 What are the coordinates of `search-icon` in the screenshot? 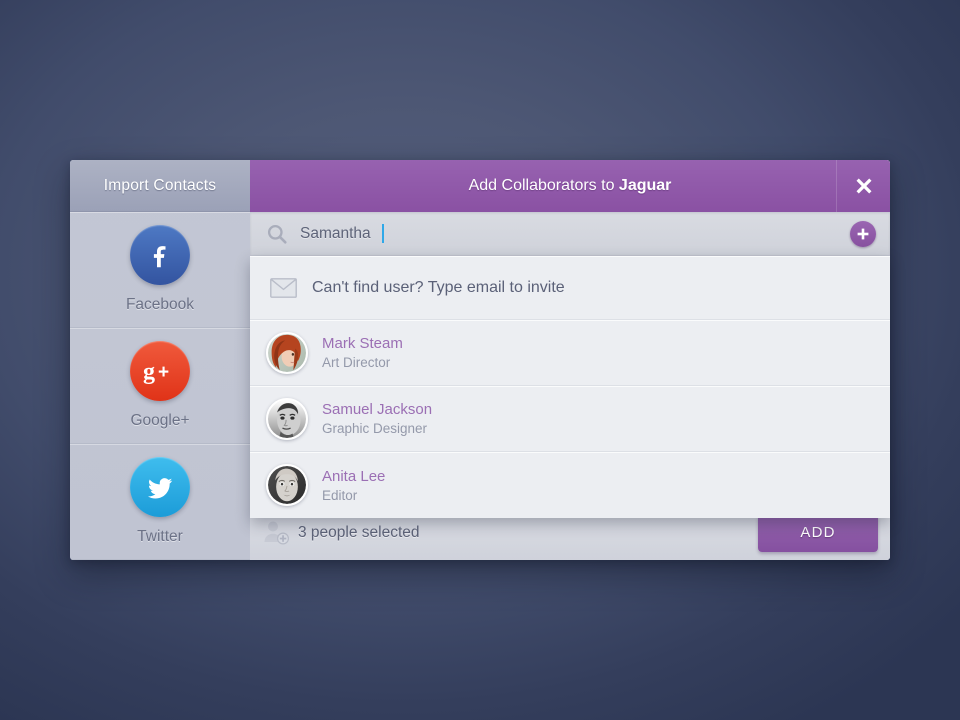 It's located at (277, 234).